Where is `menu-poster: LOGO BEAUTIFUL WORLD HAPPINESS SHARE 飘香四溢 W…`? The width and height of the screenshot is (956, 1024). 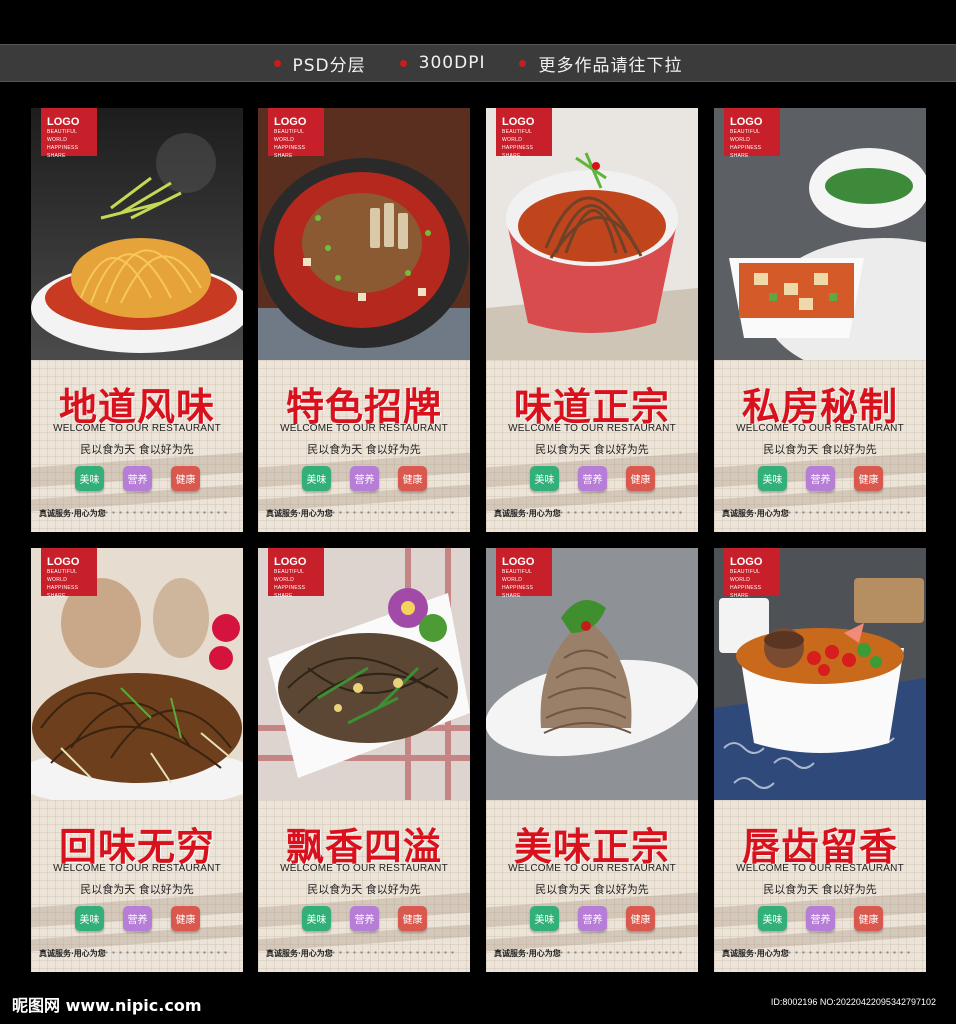 menu-poster: LOGO BEAUTIFUL WORLD HAPPINESS SHARE 飘香四溢 W… is located at coordinates (364, 760).